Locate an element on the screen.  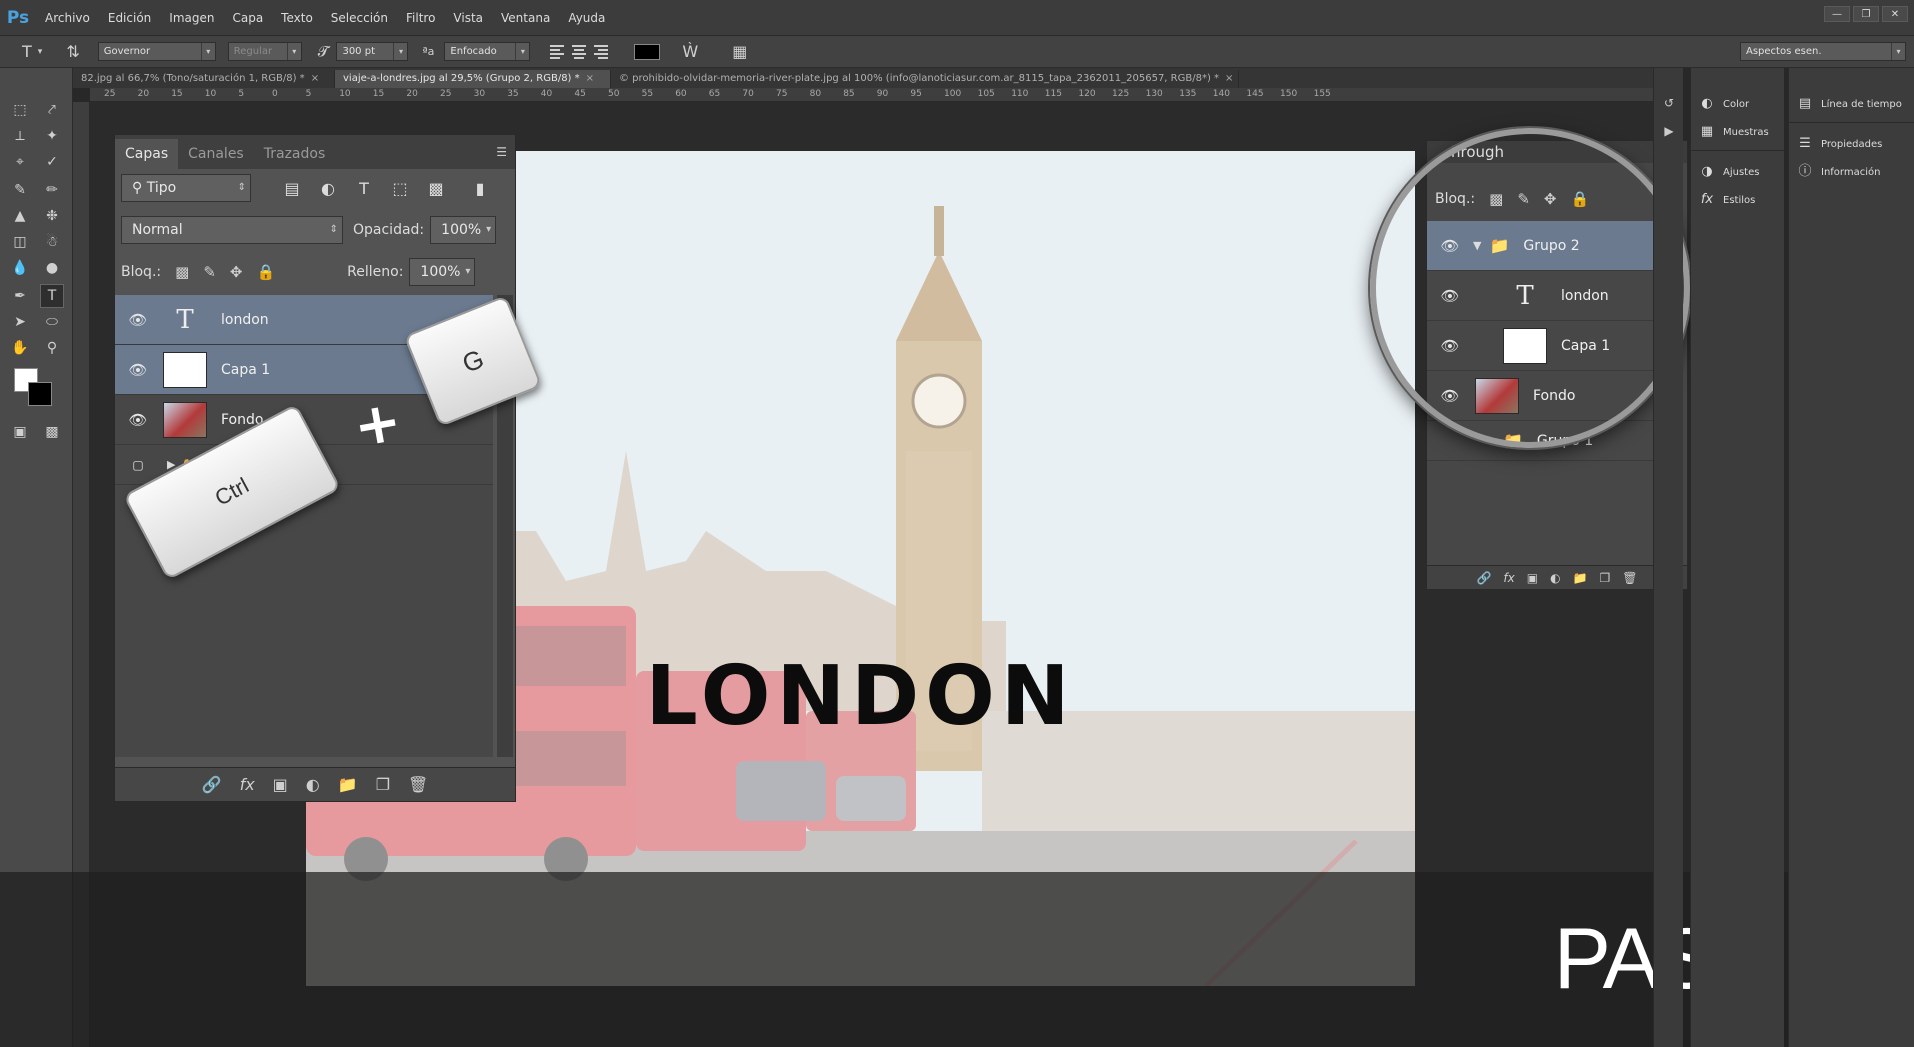
screen-mode-icon: ▩ is located at coordinates (52, 432).